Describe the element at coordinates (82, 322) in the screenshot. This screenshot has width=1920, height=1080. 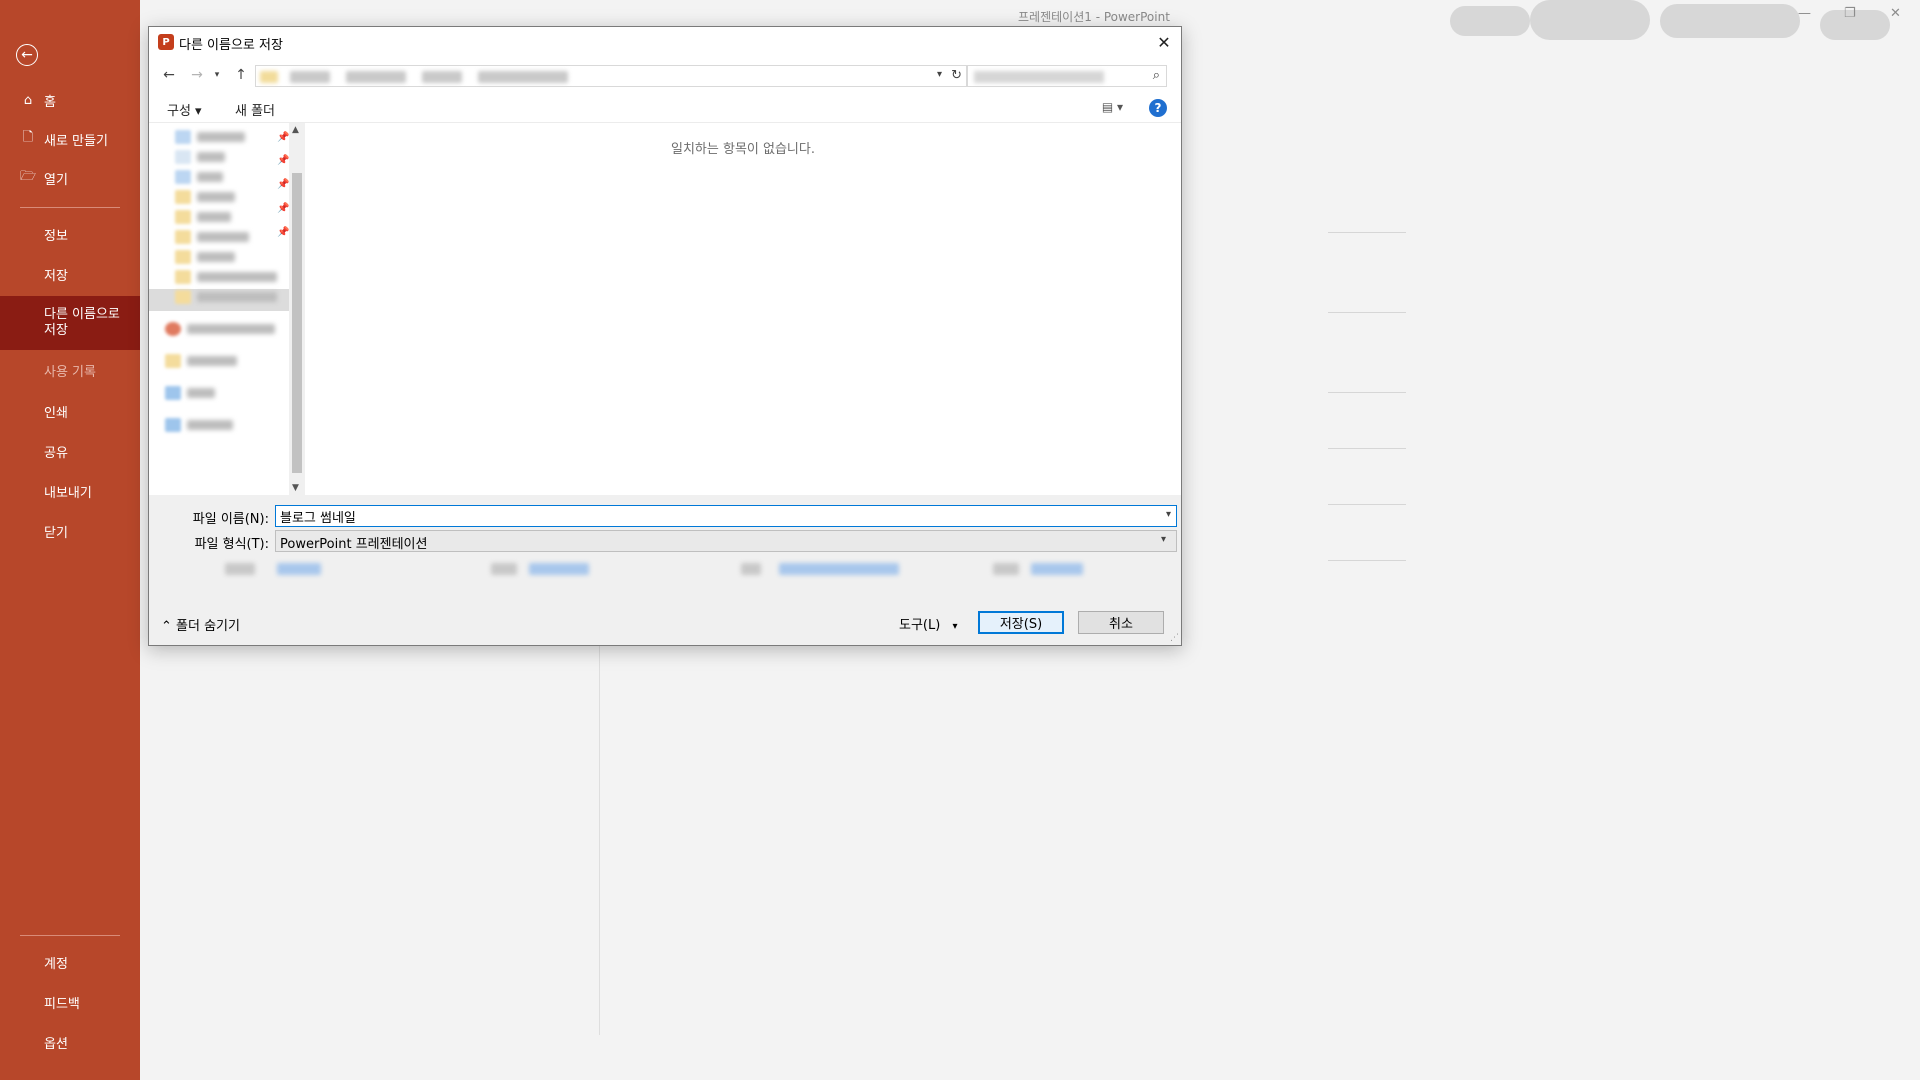
I see `nav-item-label: 다른 이름으로 저장` at that location.